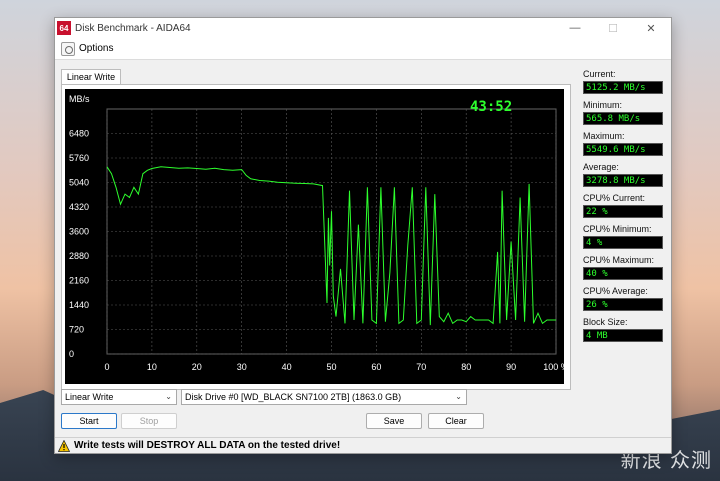 The width and height of the screenshot is (720, 481). What do you see at coordinates (623, 304) in the screenshot?
I see `stat-value: 26 %` at bounding box center [623, 304].